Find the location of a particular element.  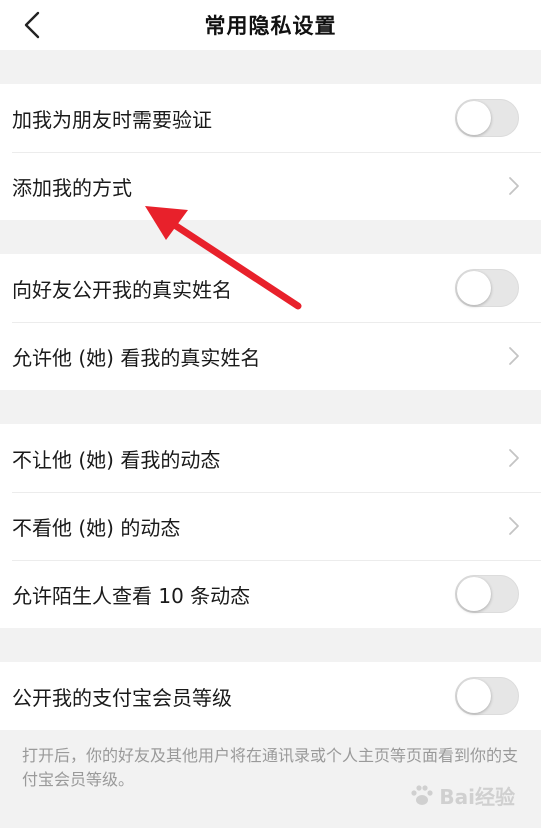

setting-label: 不让他 (她) 看我的动态 is located at coordinates (116, 459).